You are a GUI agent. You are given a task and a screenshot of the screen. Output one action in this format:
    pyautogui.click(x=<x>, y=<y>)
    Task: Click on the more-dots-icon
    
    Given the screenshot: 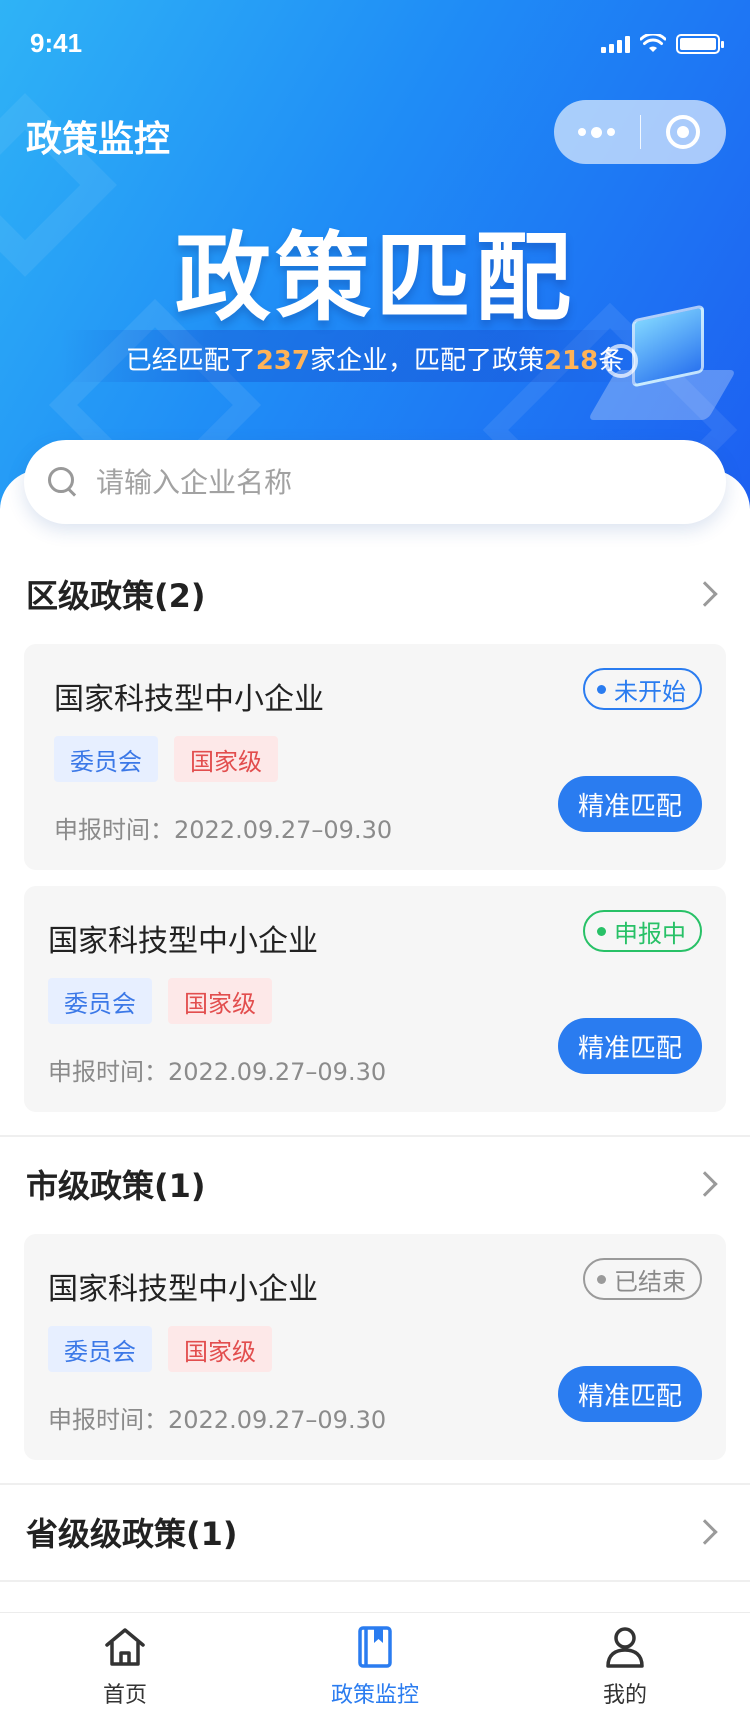 What is the action you would take?
    pyautogui.click(x=597, y=132)
    